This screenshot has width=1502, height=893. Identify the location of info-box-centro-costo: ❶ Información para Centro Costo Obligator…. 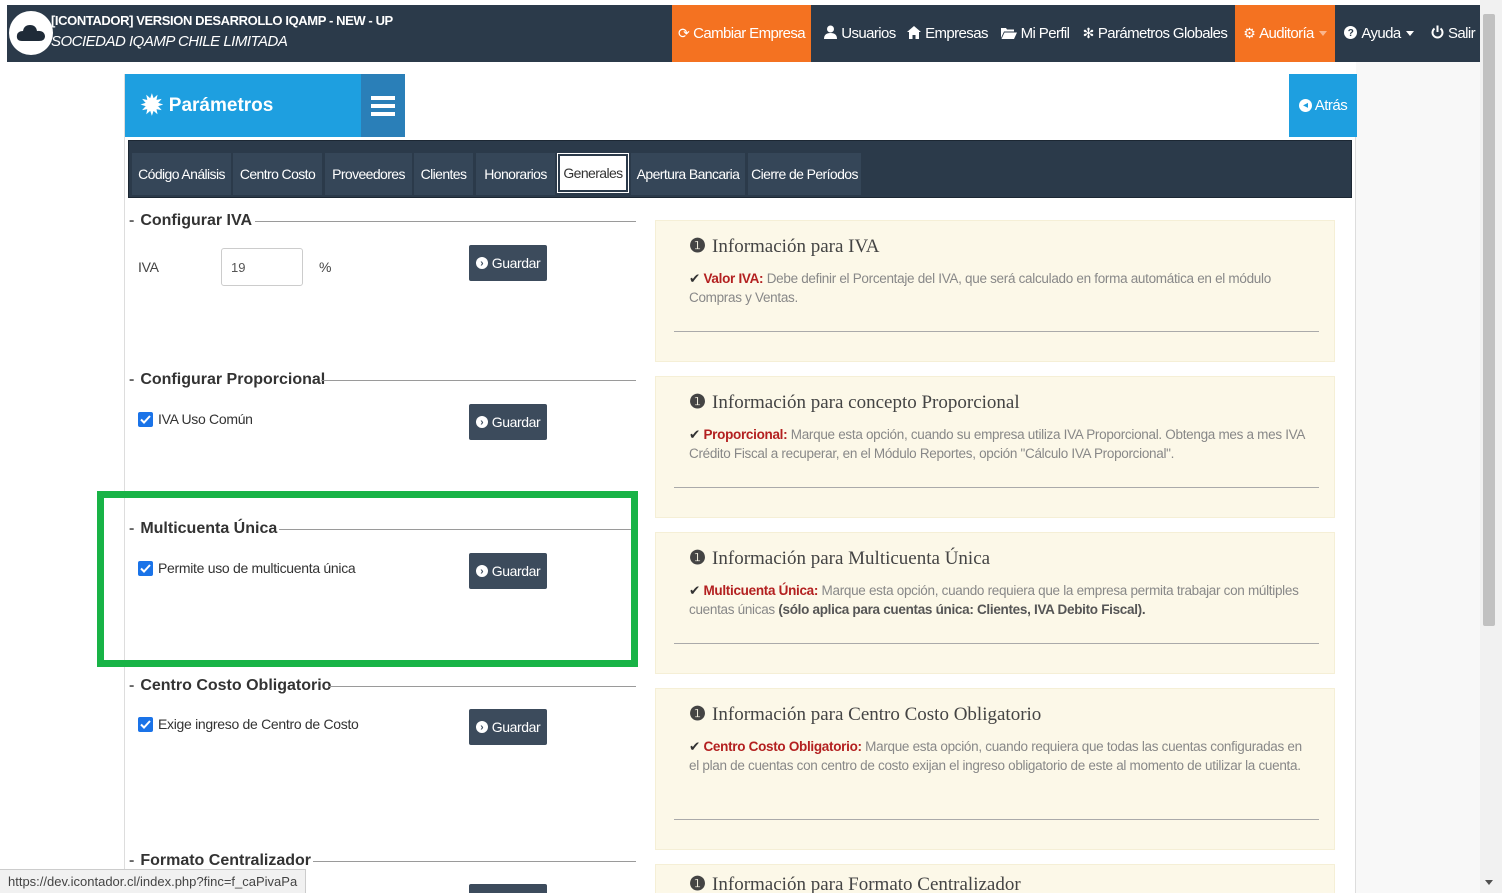
(995, 769).